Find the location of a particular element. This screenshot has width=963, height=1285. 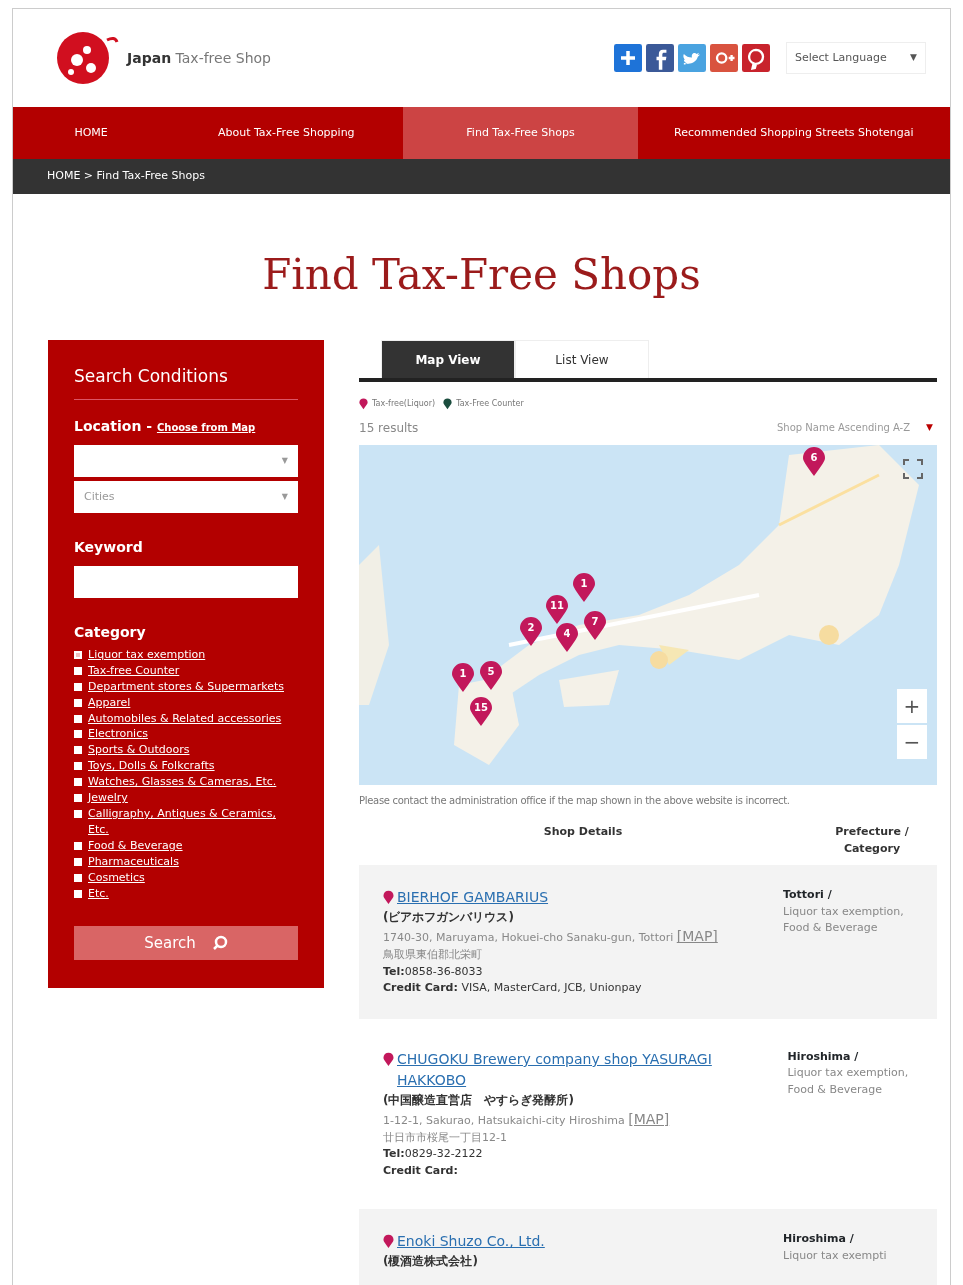

search-icon is located at coordinates (219, 942).